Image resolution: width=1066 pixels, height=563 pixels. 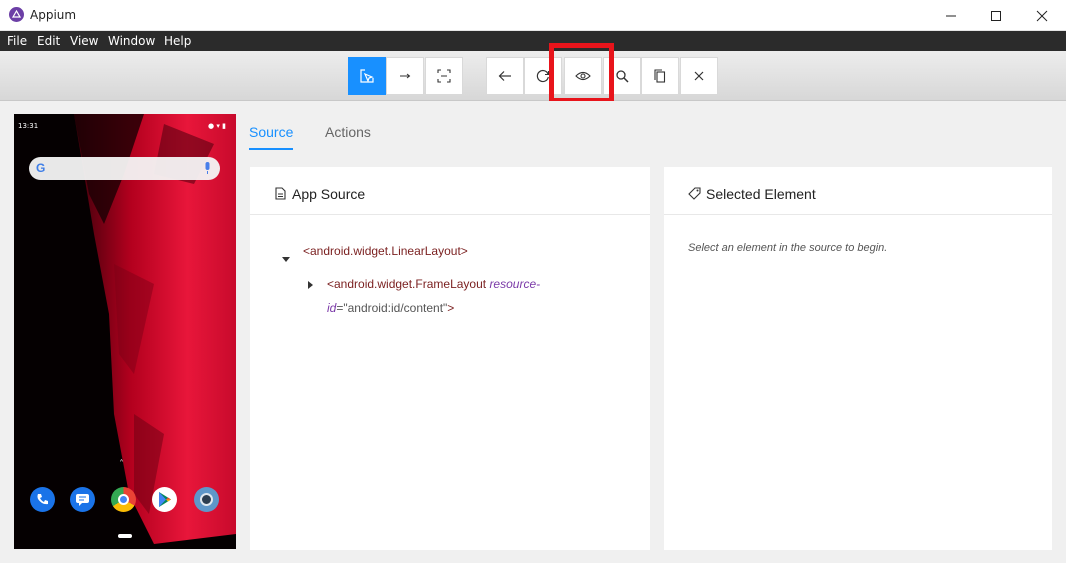 I want to click on child-tag-open: <android.widget.FrameLayout, so click(x=408, y=284).